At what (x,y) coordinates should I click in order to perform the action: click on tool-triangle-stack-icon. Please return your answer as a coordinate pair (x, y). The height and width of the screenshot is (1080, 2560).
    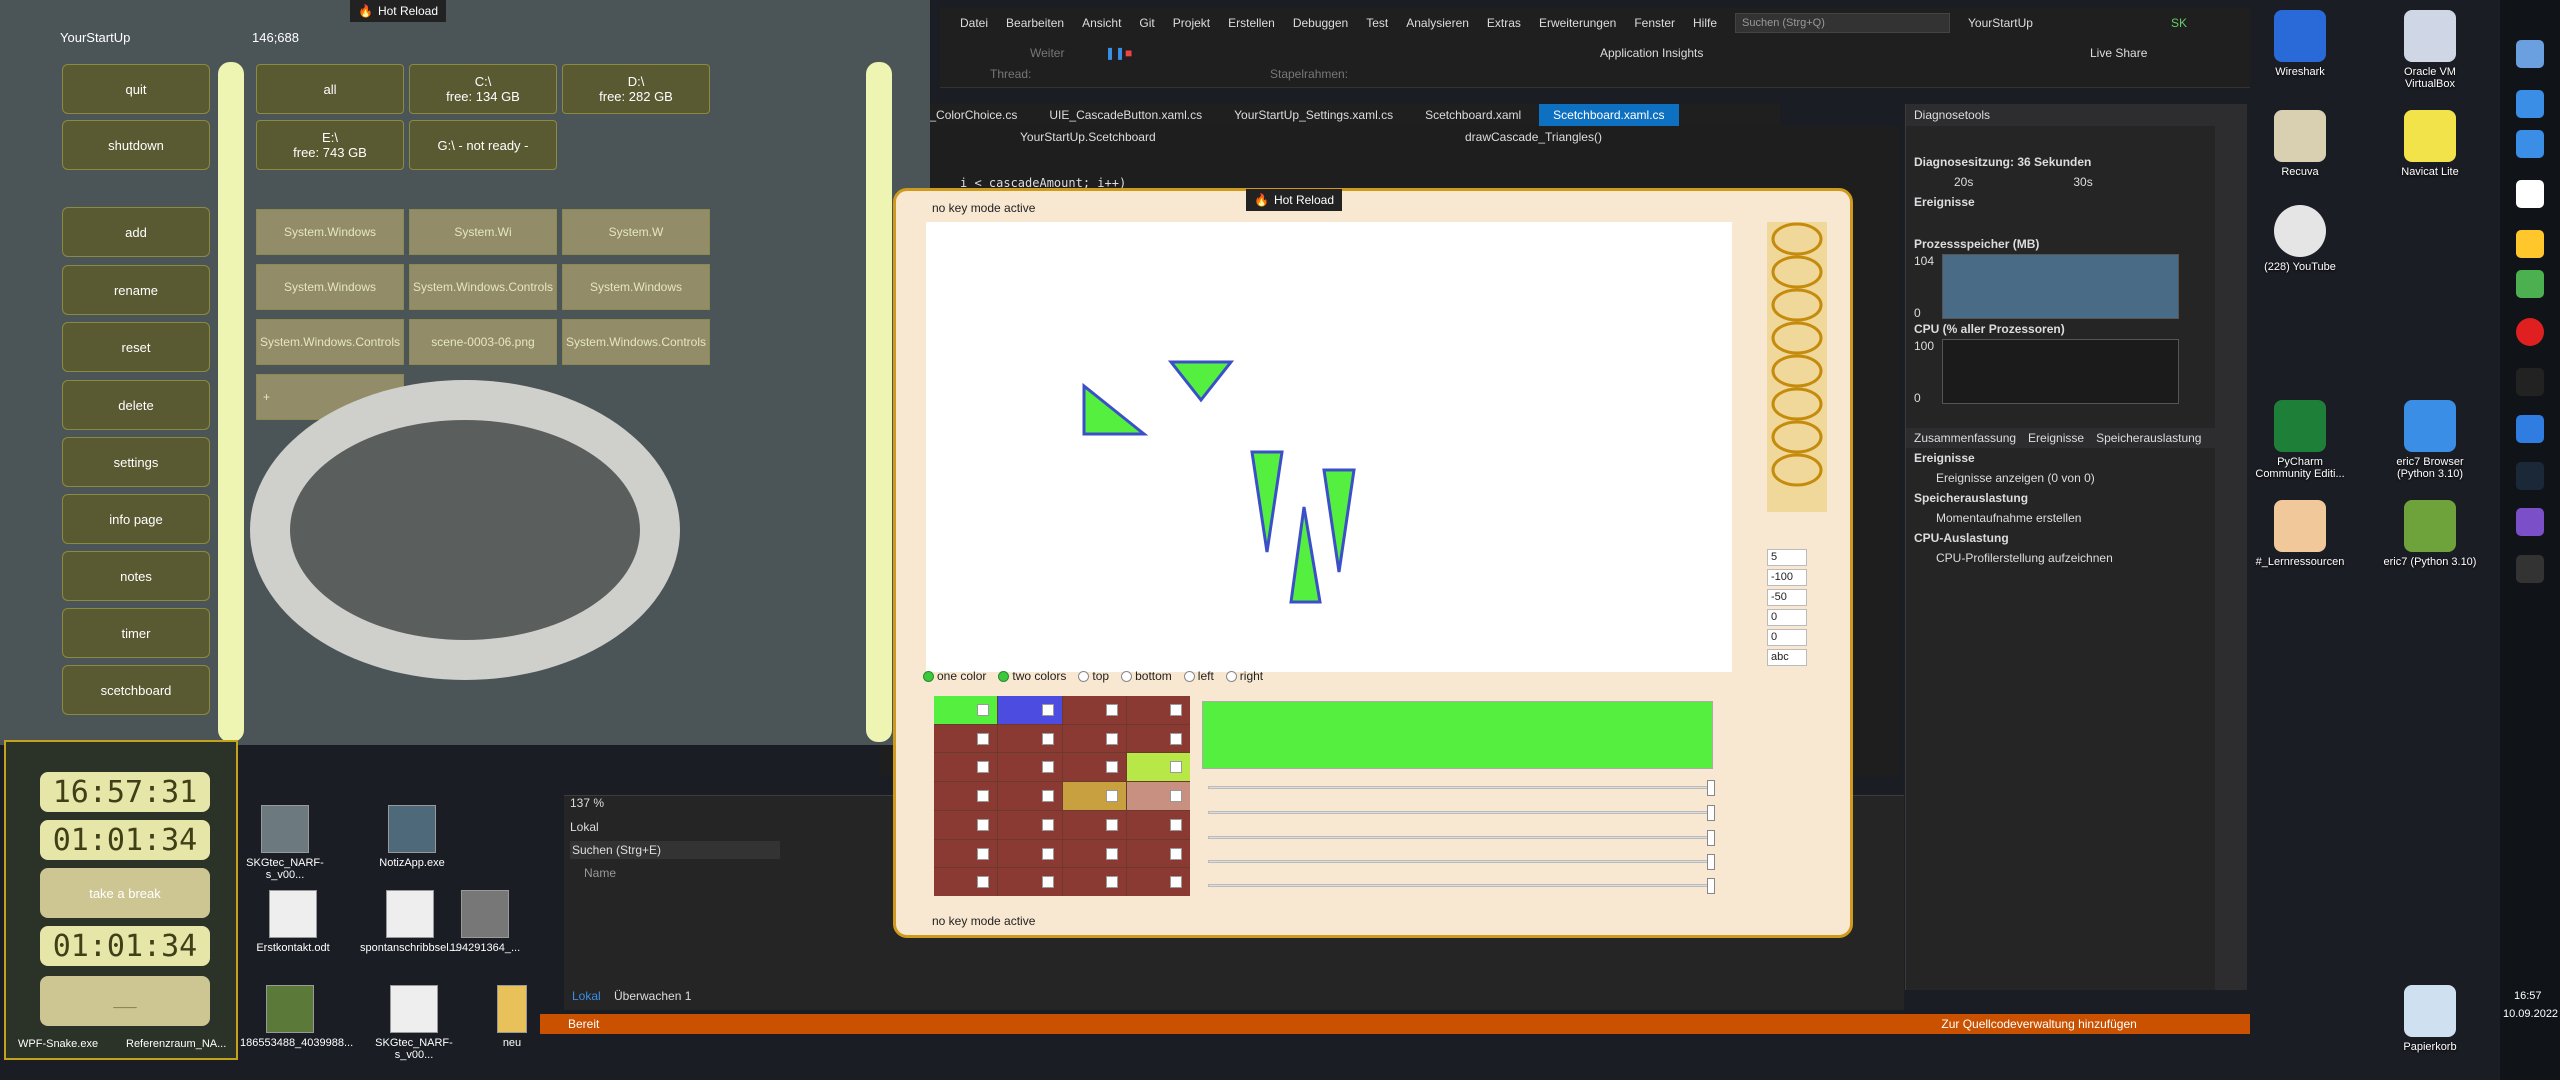
    Looking at the image, I should click on (1797, 470).